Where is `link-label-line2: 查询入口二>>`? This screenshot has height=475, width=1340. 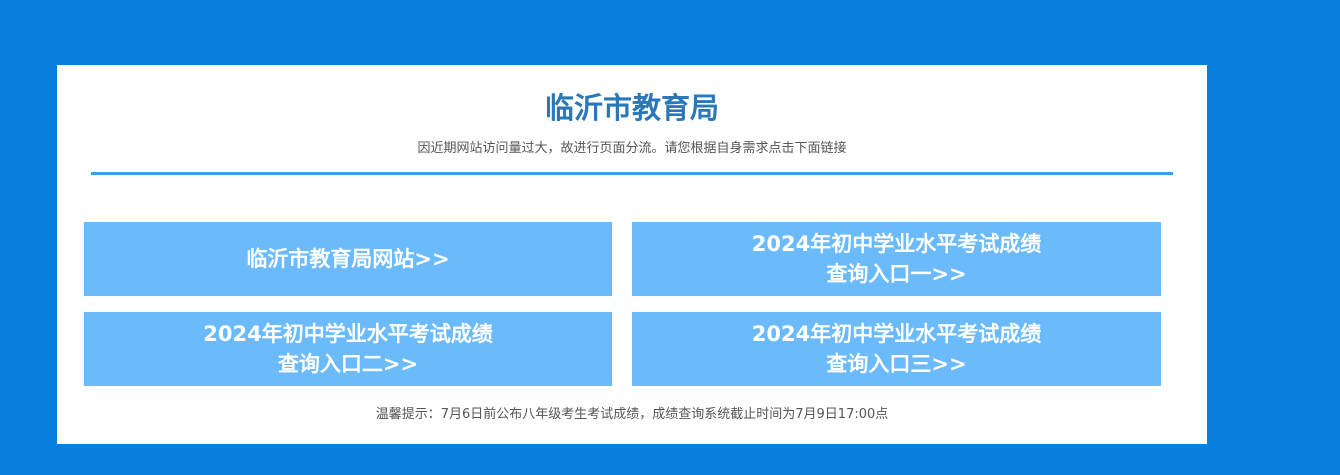
link-label-line2: 查询入口二>> is located at coordinates (348, 364).